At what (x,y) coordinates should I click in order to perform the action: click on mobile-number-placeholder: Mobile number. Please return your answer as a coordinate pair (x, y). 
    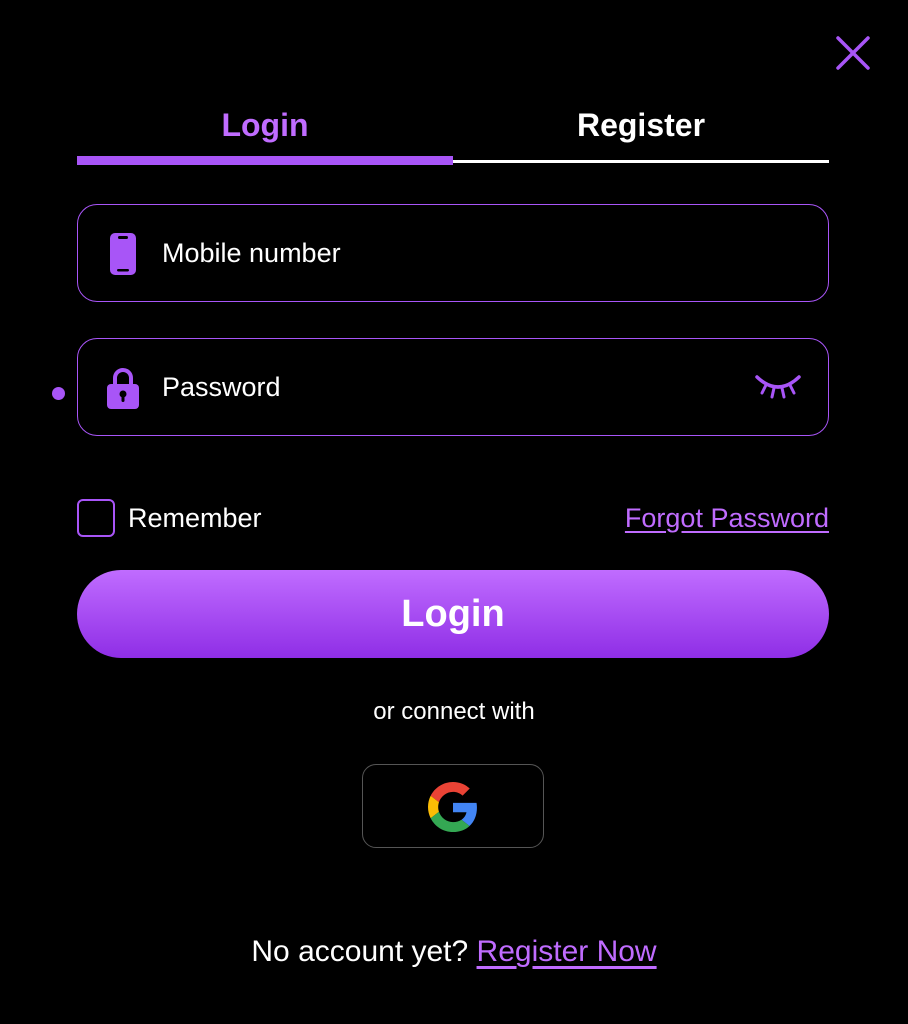
    Looking at the image, I should click on (251, 253).